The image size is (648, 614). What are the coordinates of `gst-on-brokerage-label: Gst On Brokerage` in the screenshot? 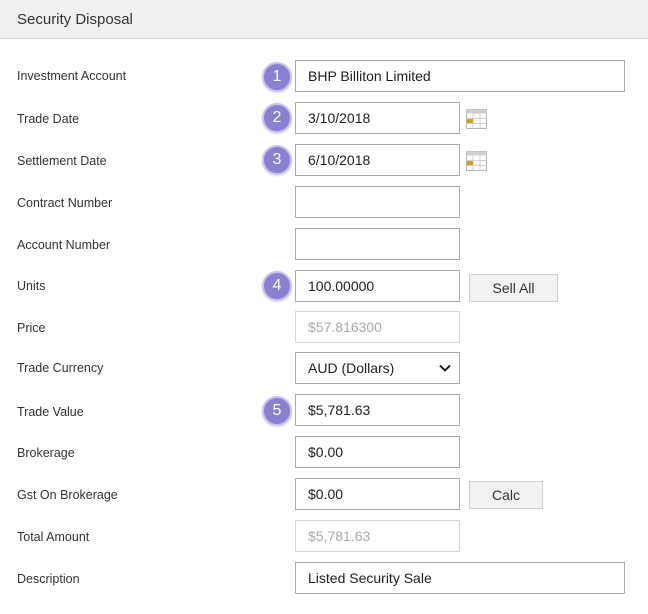 It's located at (67, 495).